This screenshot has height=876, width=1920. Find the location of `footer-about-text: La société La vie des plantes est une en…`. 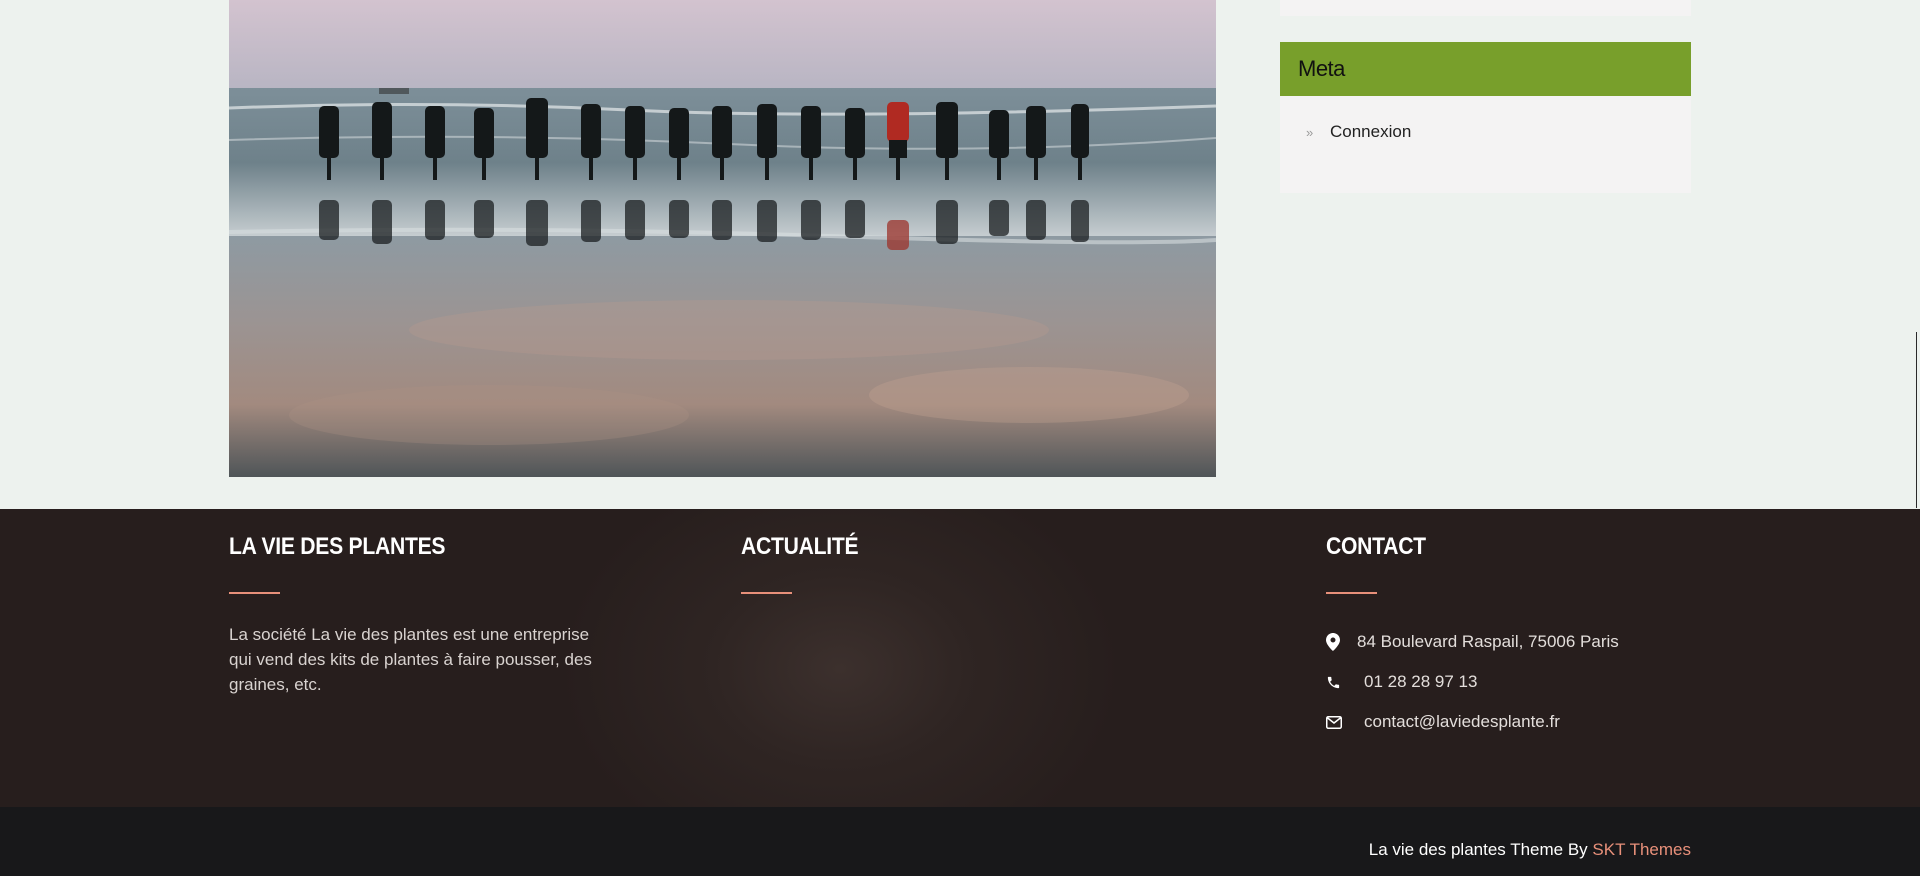

footer-about-text: La société La vie des plantes est une en… is located at coordinates (410, 659).